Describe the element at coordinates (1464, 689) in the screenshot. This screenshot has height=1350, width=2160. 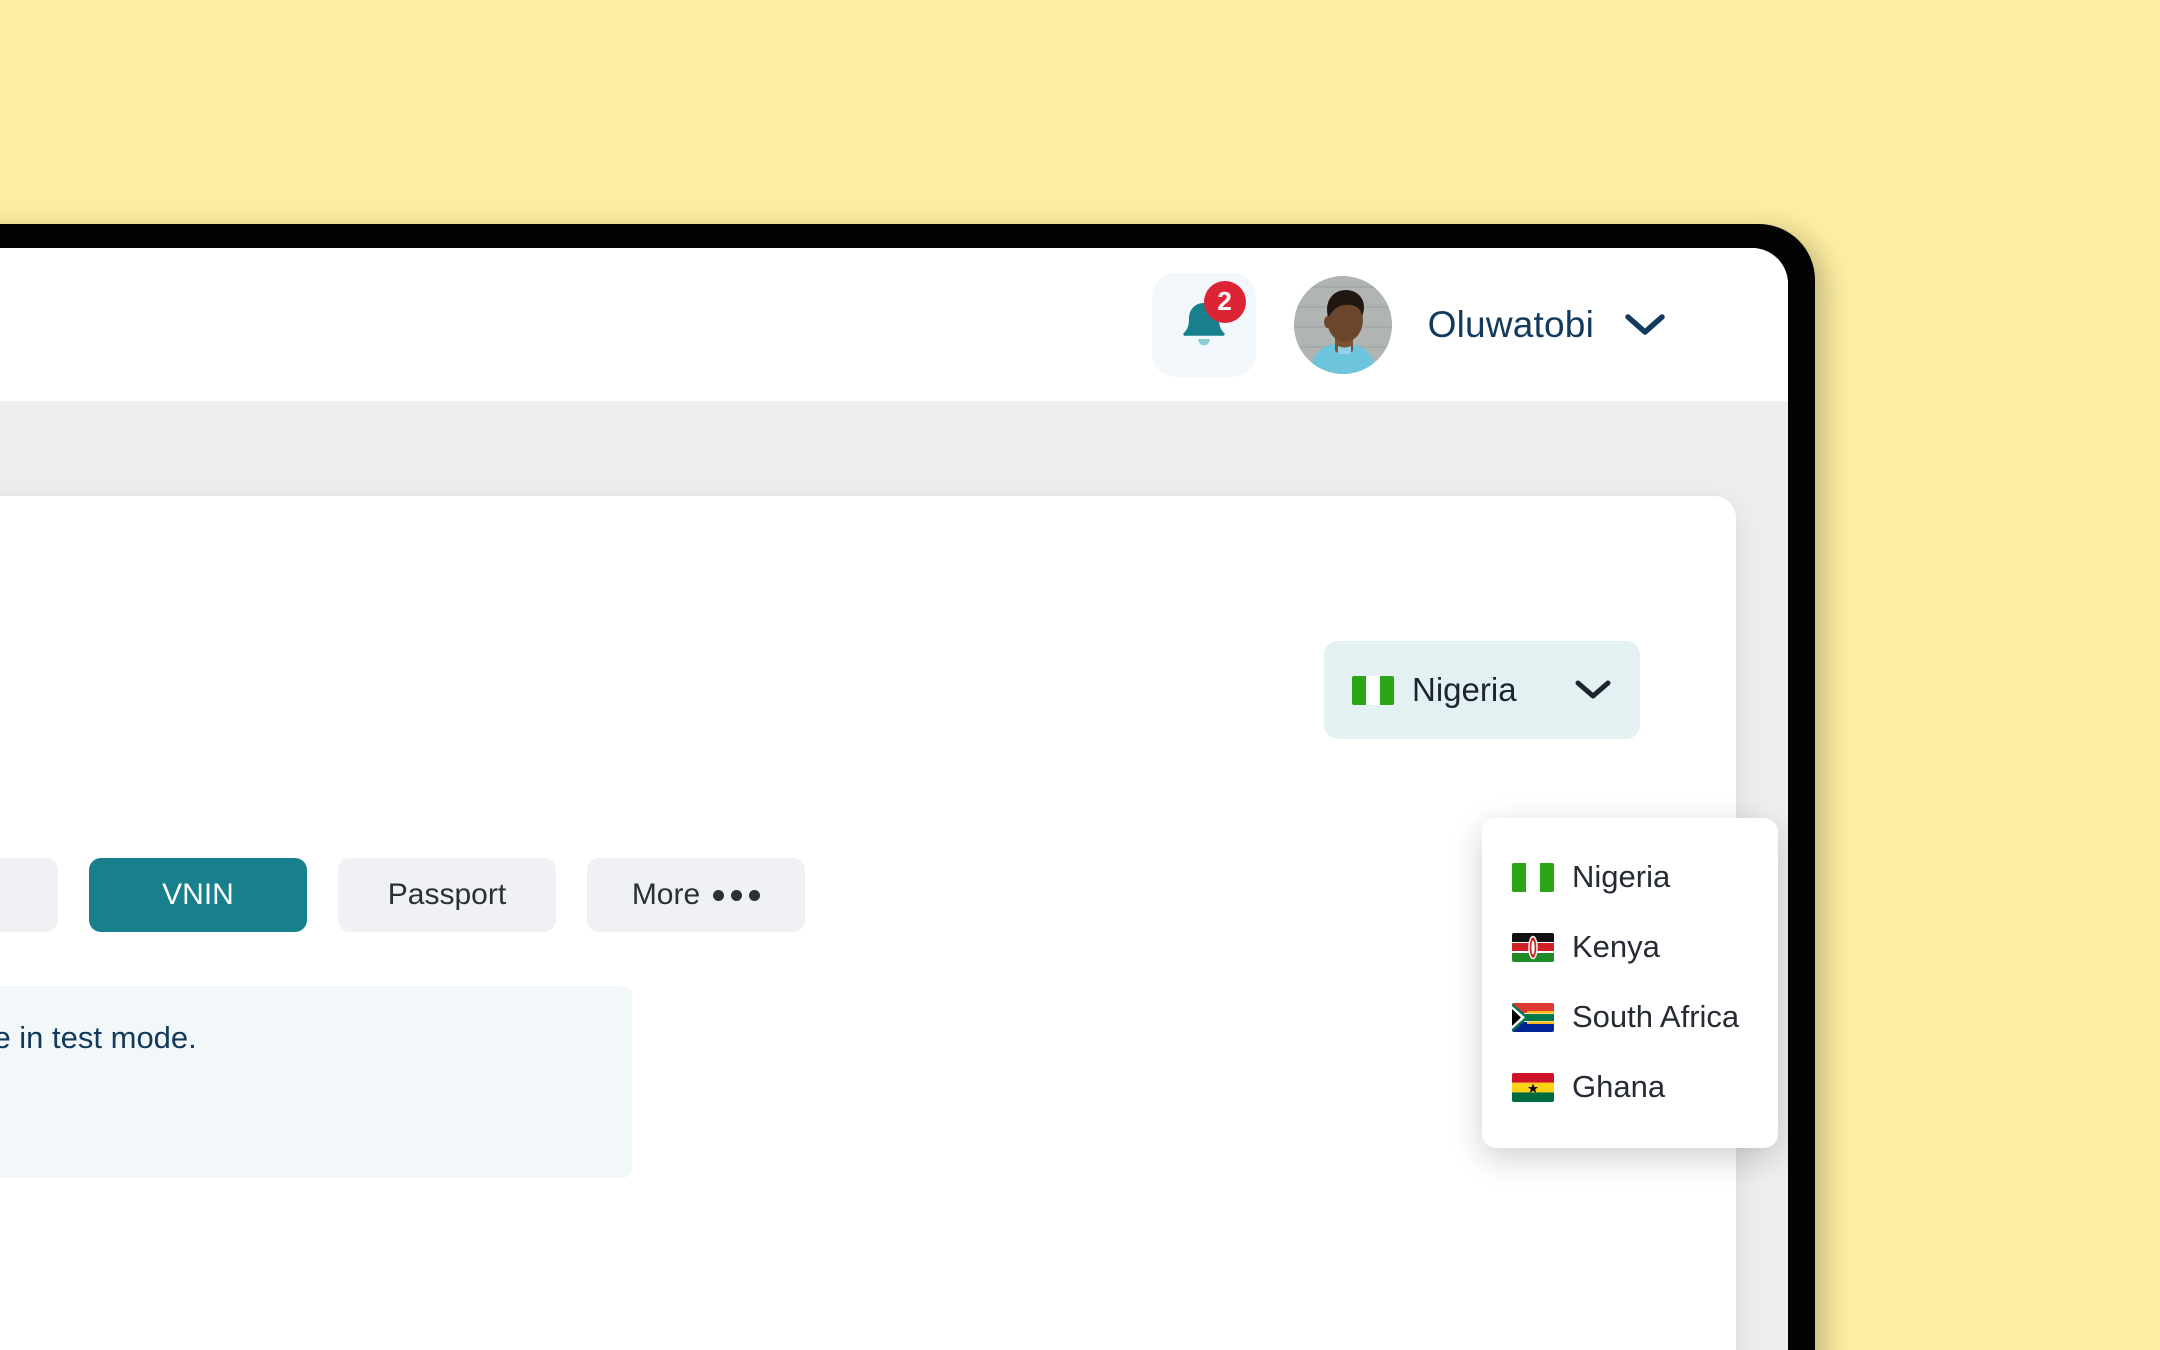
I see `country-selector-label: Nigeria` at that location.